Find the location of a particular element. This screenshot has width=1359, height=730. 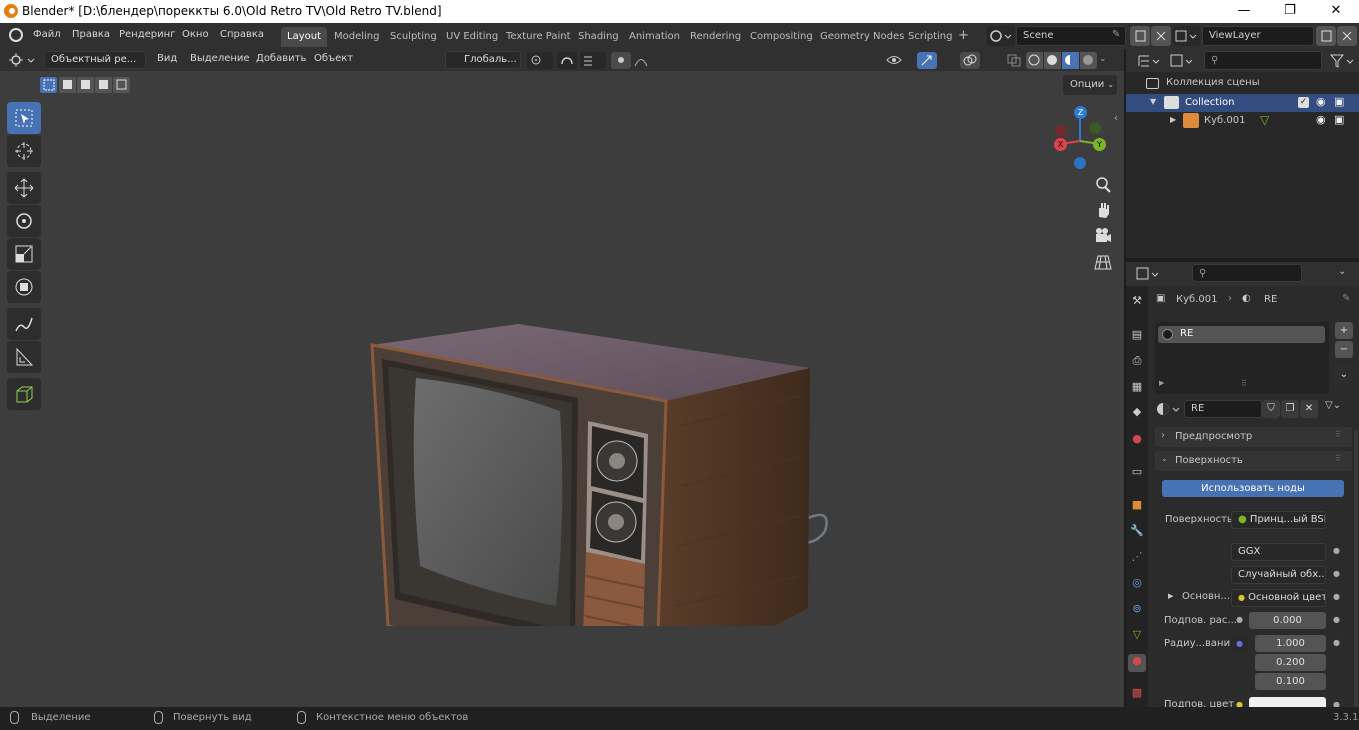

transform-tool is located at coordinates (24, 287).